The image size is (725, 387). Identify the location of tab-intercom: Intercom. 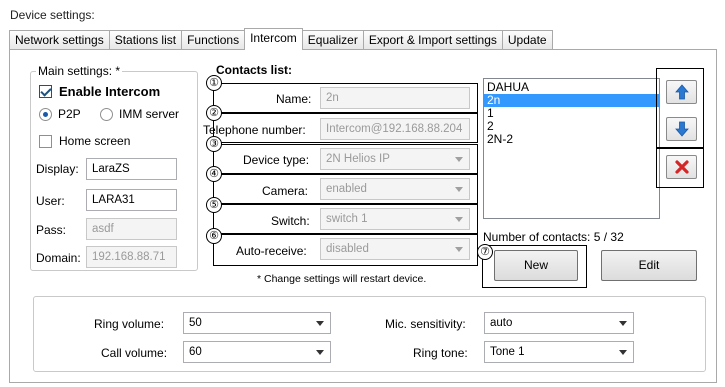
(273, 39).